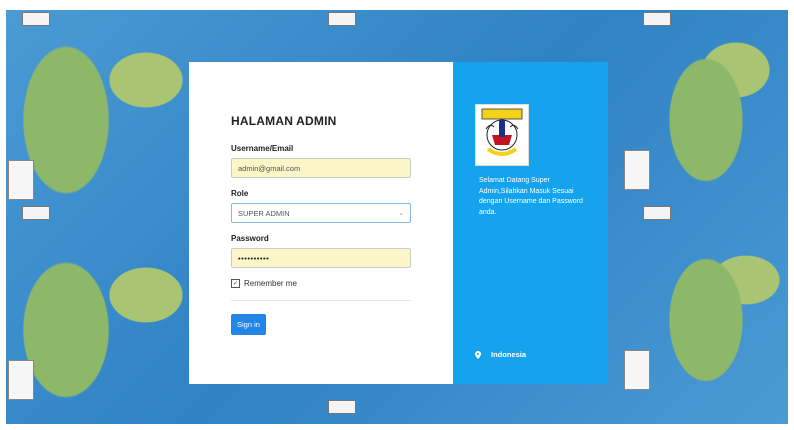 This screenshot has height=430, width=794. Describe the element at coordinates (240, 193) in the screenshot. I see `role-label: Role` at that location.